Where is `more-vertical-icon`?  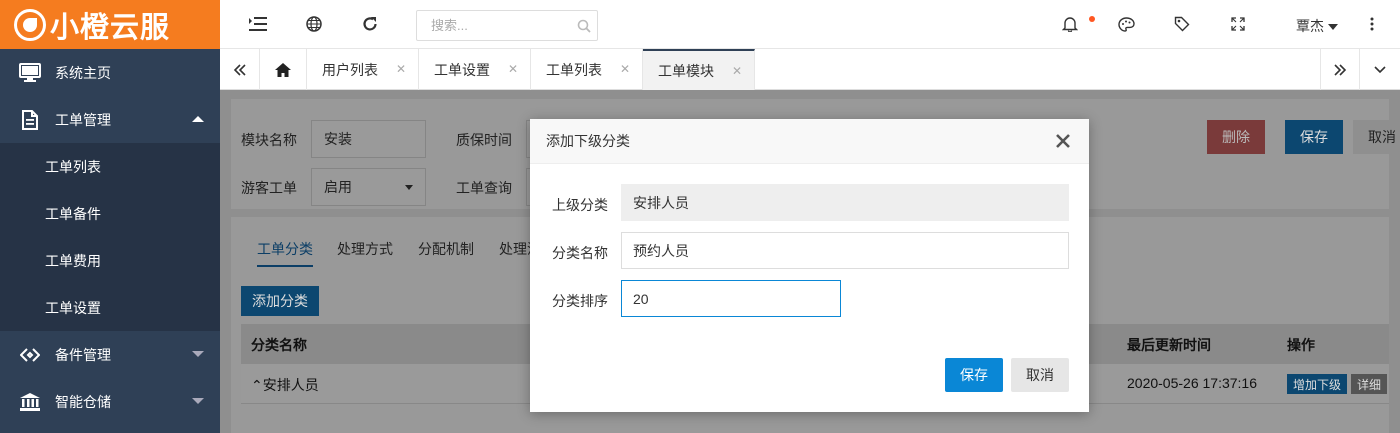 more-vertical-icon is located at coordinates (1372, 24).